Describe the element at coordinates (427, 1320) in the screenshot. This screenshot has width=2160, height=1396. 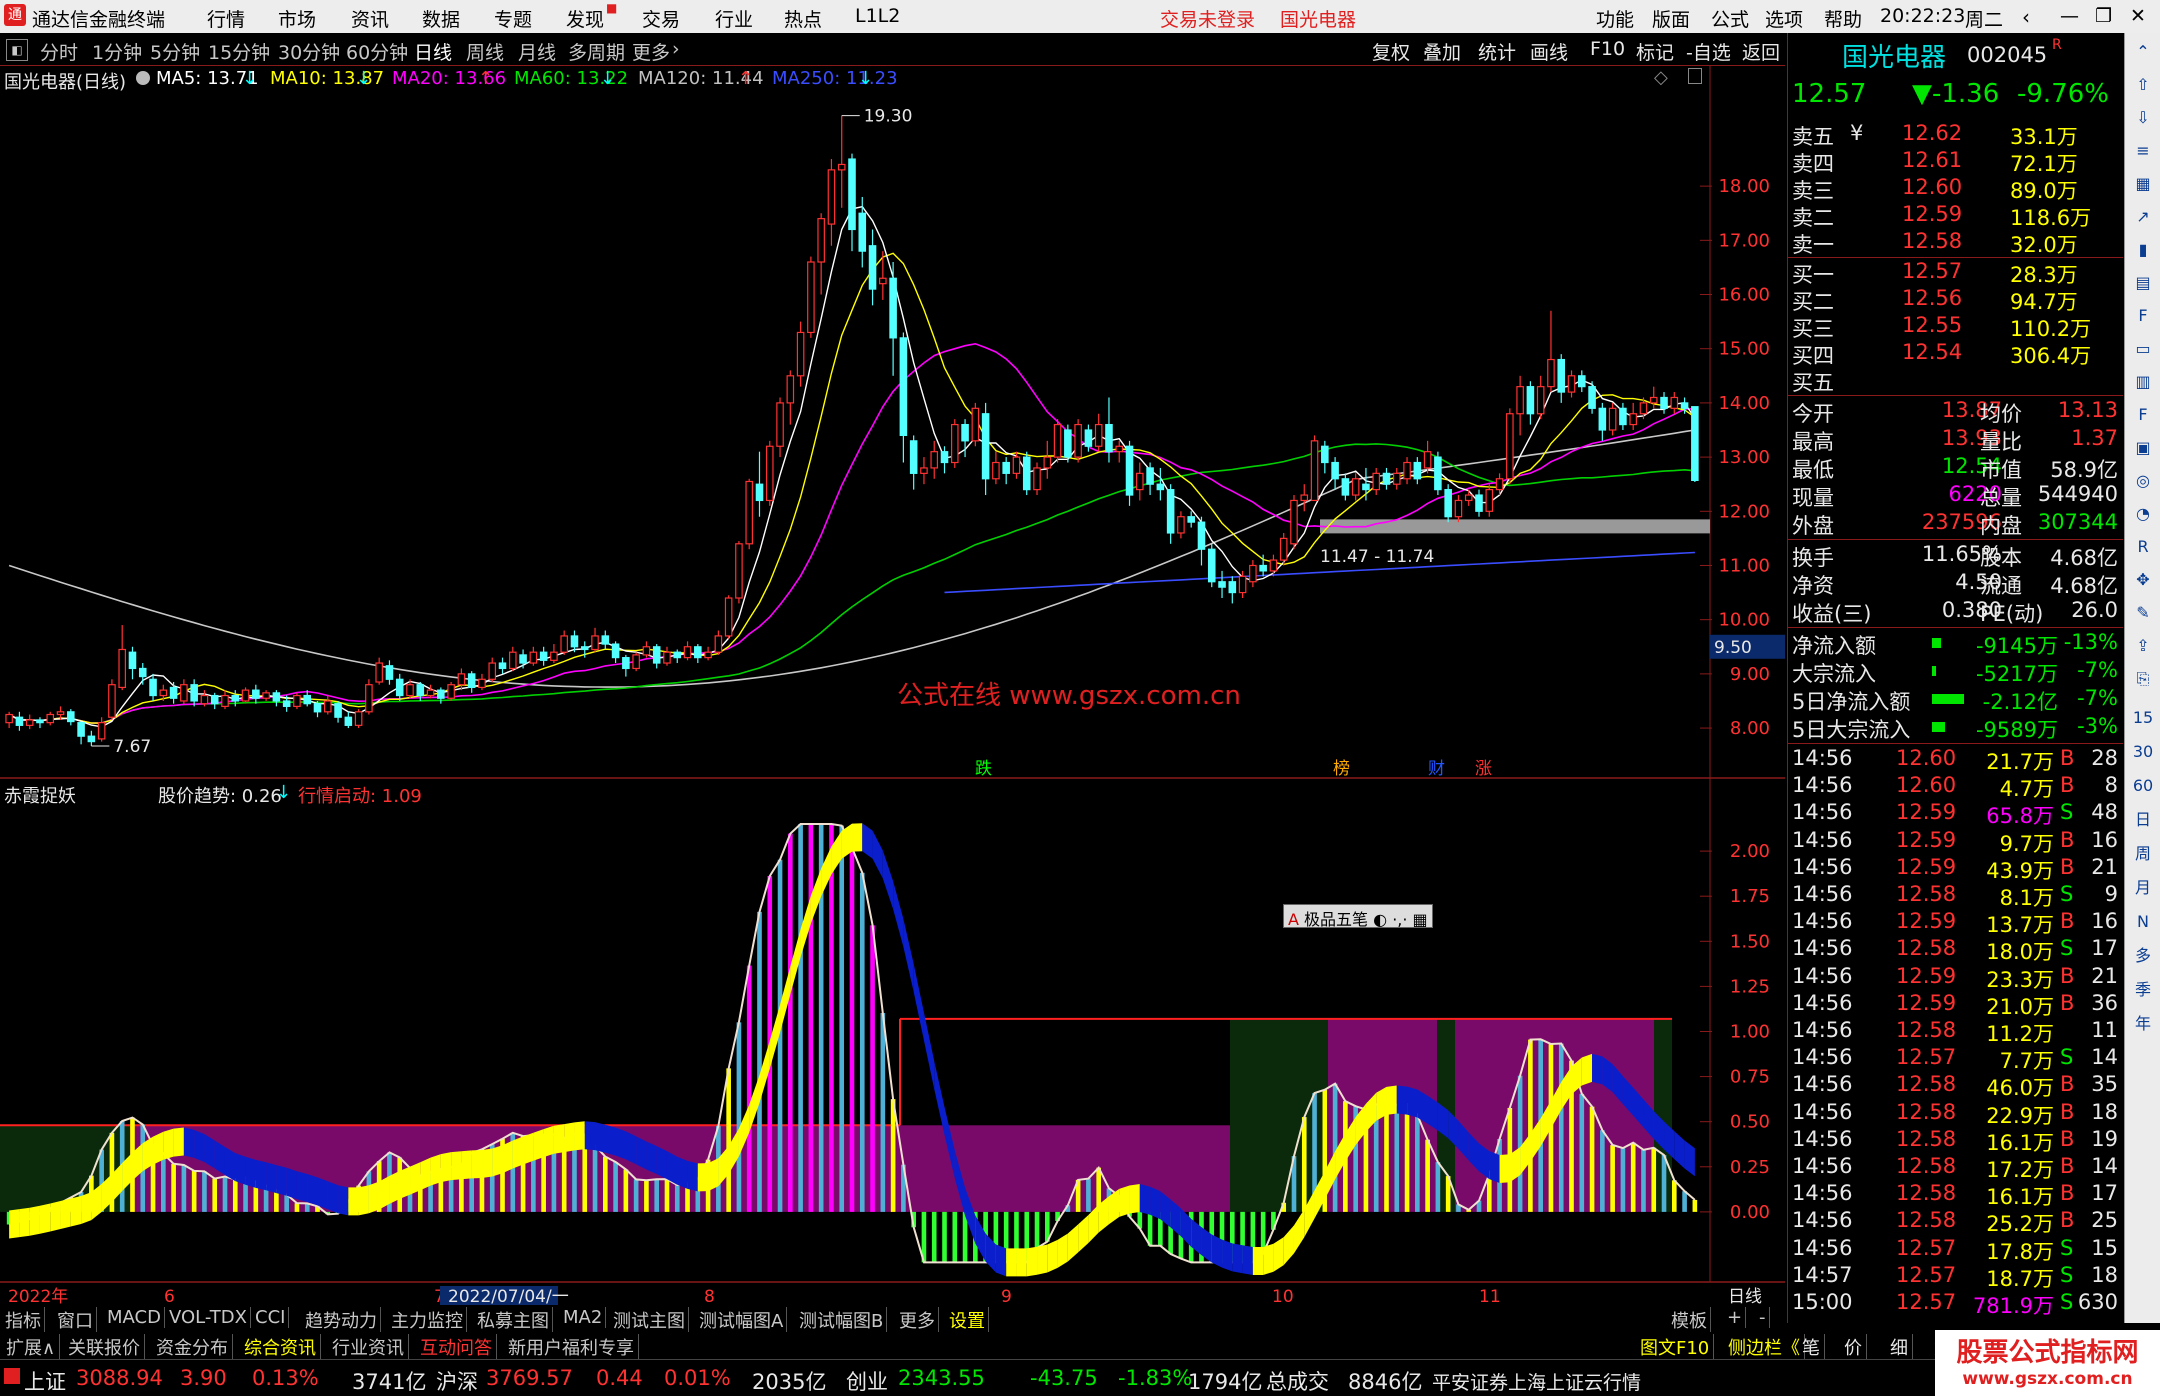
I see `indicator-tab-6: 主力监控` at that location.